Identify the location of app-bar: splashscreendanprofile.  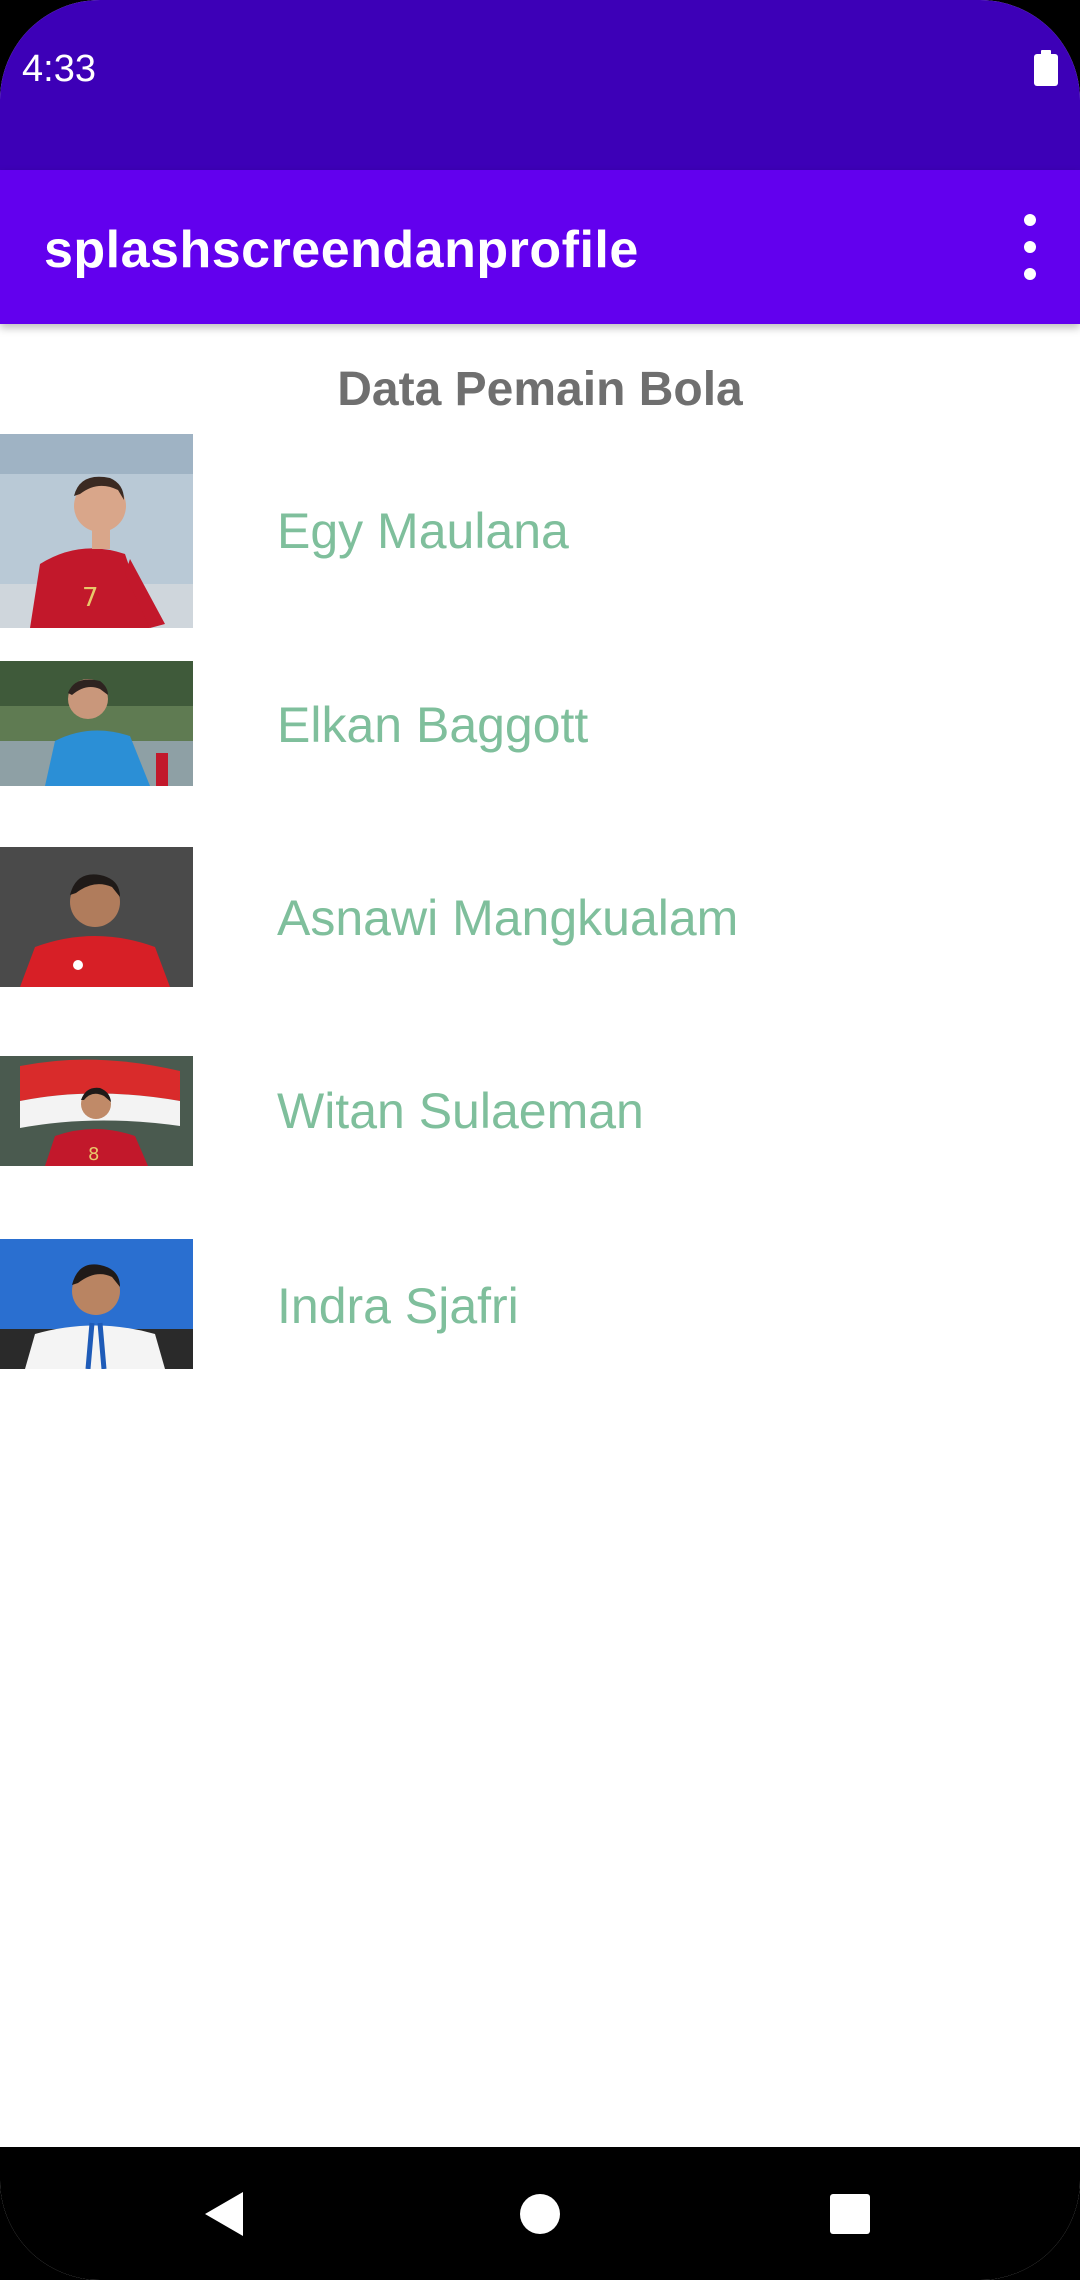
(540, 247).